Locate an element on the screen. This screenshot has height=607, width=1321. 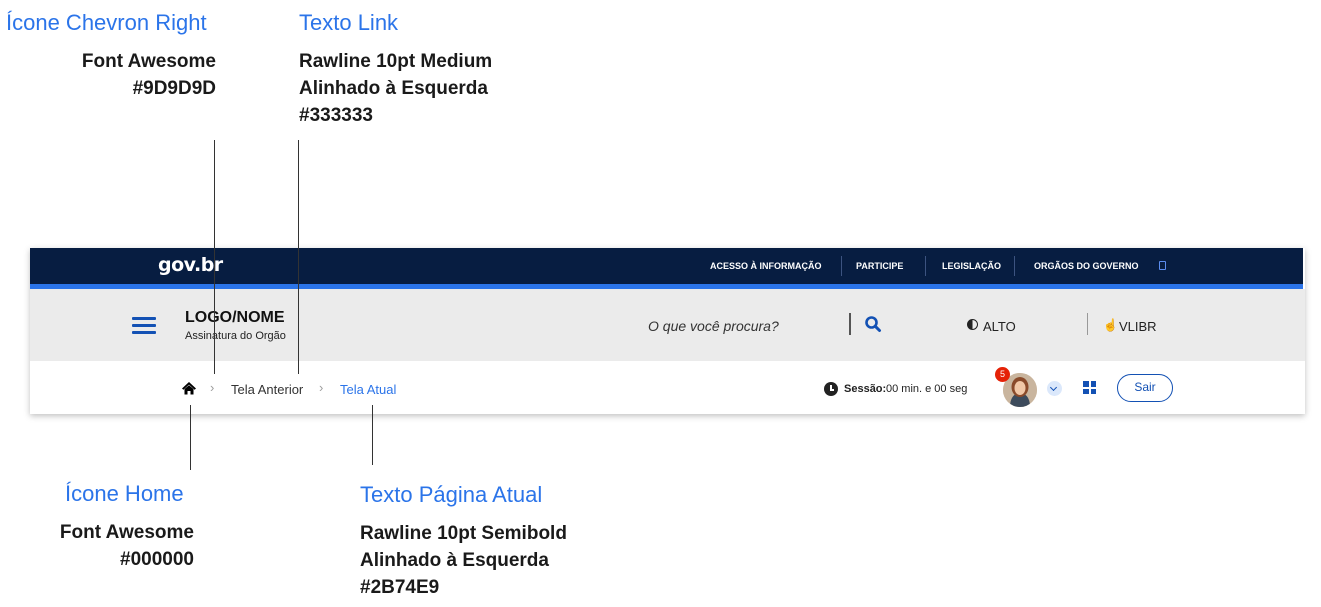
org-signature: Assinatura do Orgão is located at coordinates (235, 336).